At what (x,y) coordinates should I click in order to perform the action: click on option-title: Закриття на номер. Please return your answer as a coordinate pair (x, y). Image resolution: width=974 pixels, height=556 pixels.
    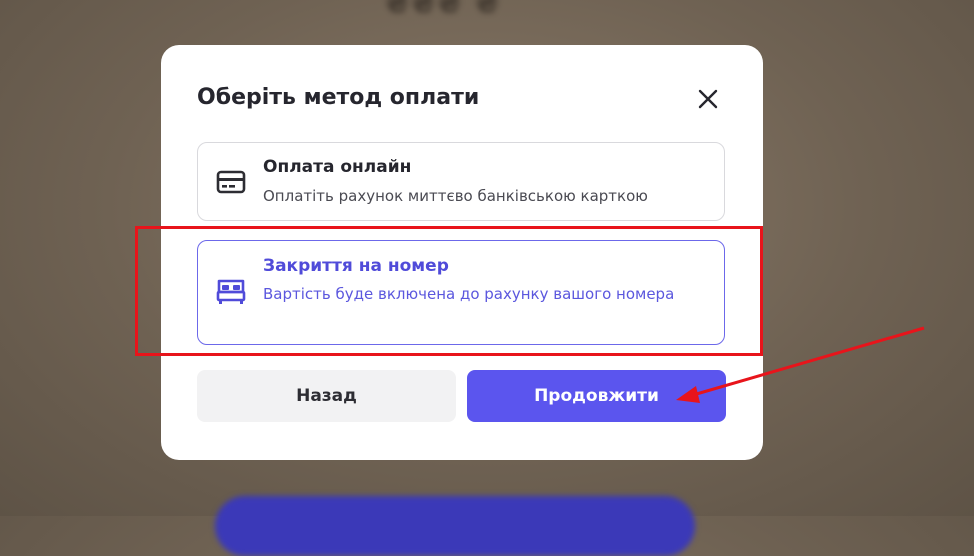
    Looking at the image, I should click on (356, 266).